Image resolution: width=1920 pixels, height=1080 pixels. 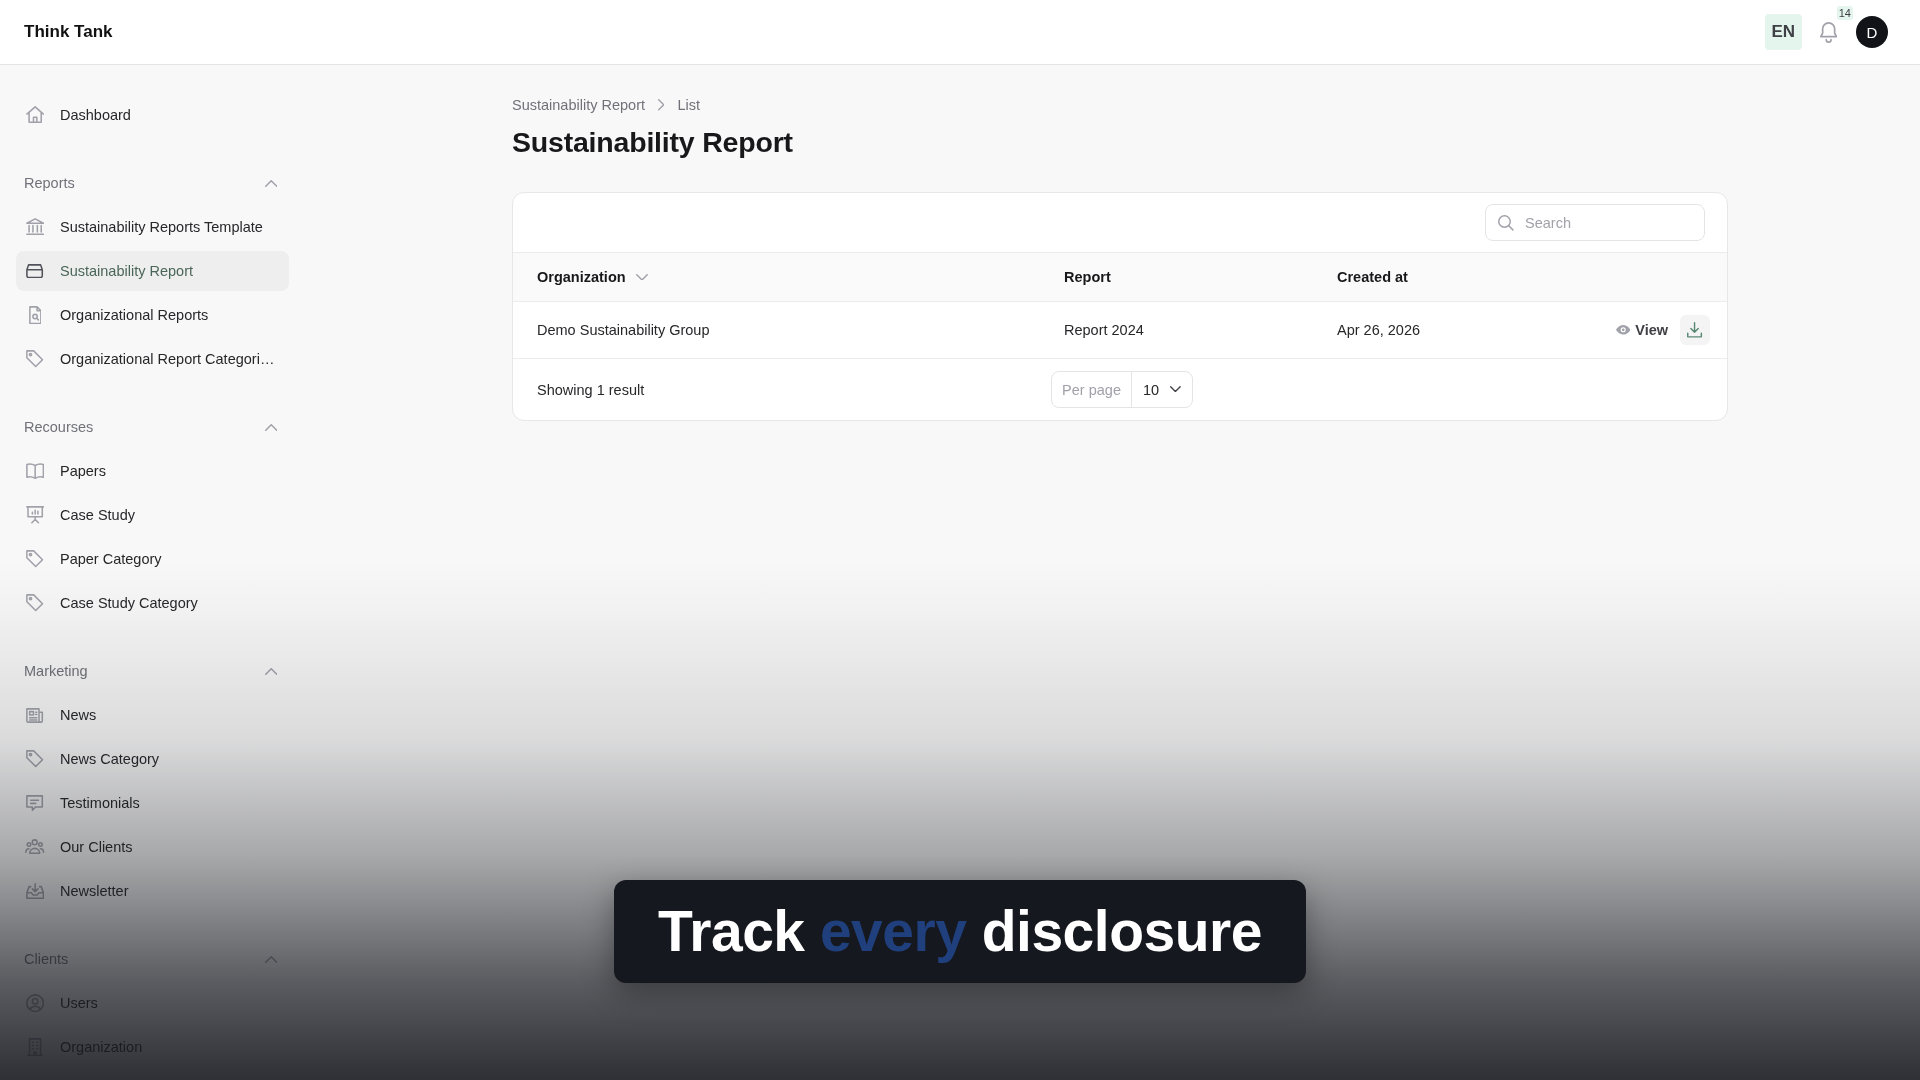 What do you see at coordinates (35, 803) in the screenshot?
I see `chat-bubble-icon` at bounding box center [35, 803].